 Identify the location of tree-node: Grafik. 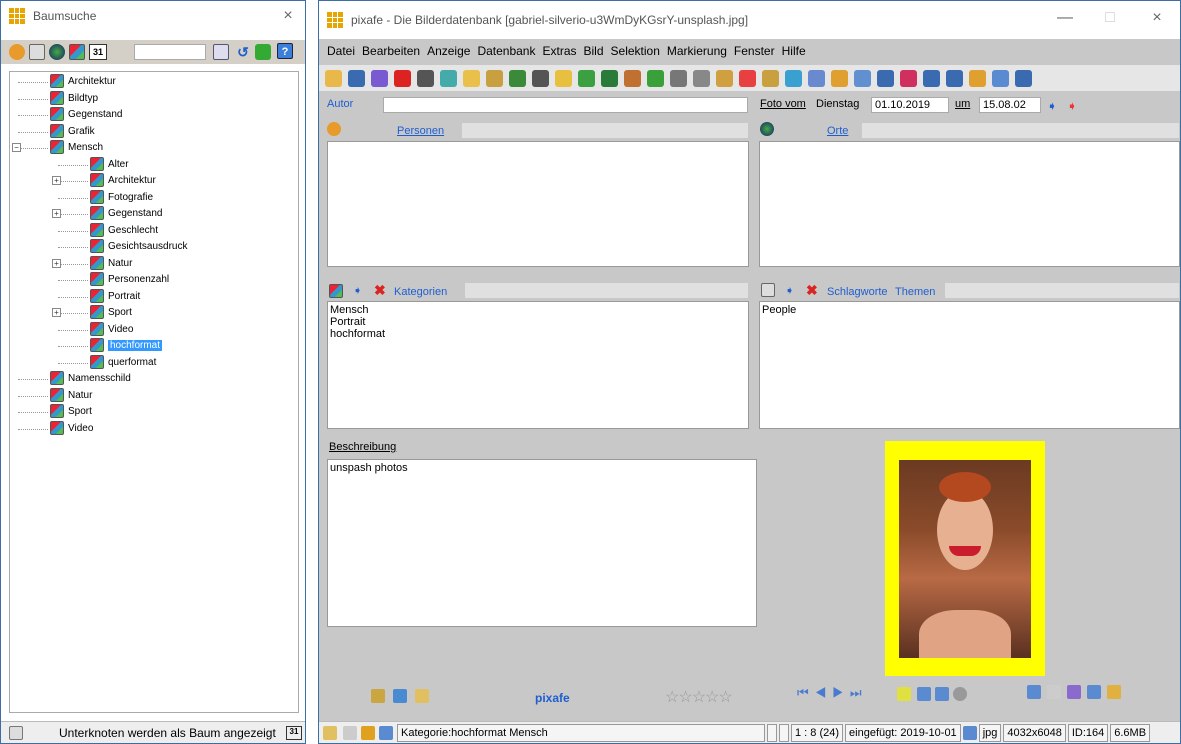
(72, 131).